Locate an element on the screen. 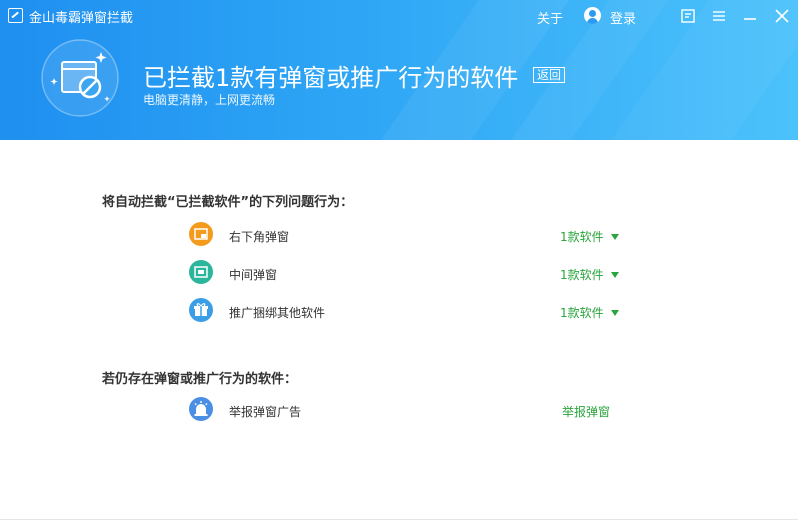 The width and height of the screenshot is (798, 523). section-title-blocked-behaviors: 将自动拦截“已拦截软件”的下列问题行为： is located at coordinates (228, 202).